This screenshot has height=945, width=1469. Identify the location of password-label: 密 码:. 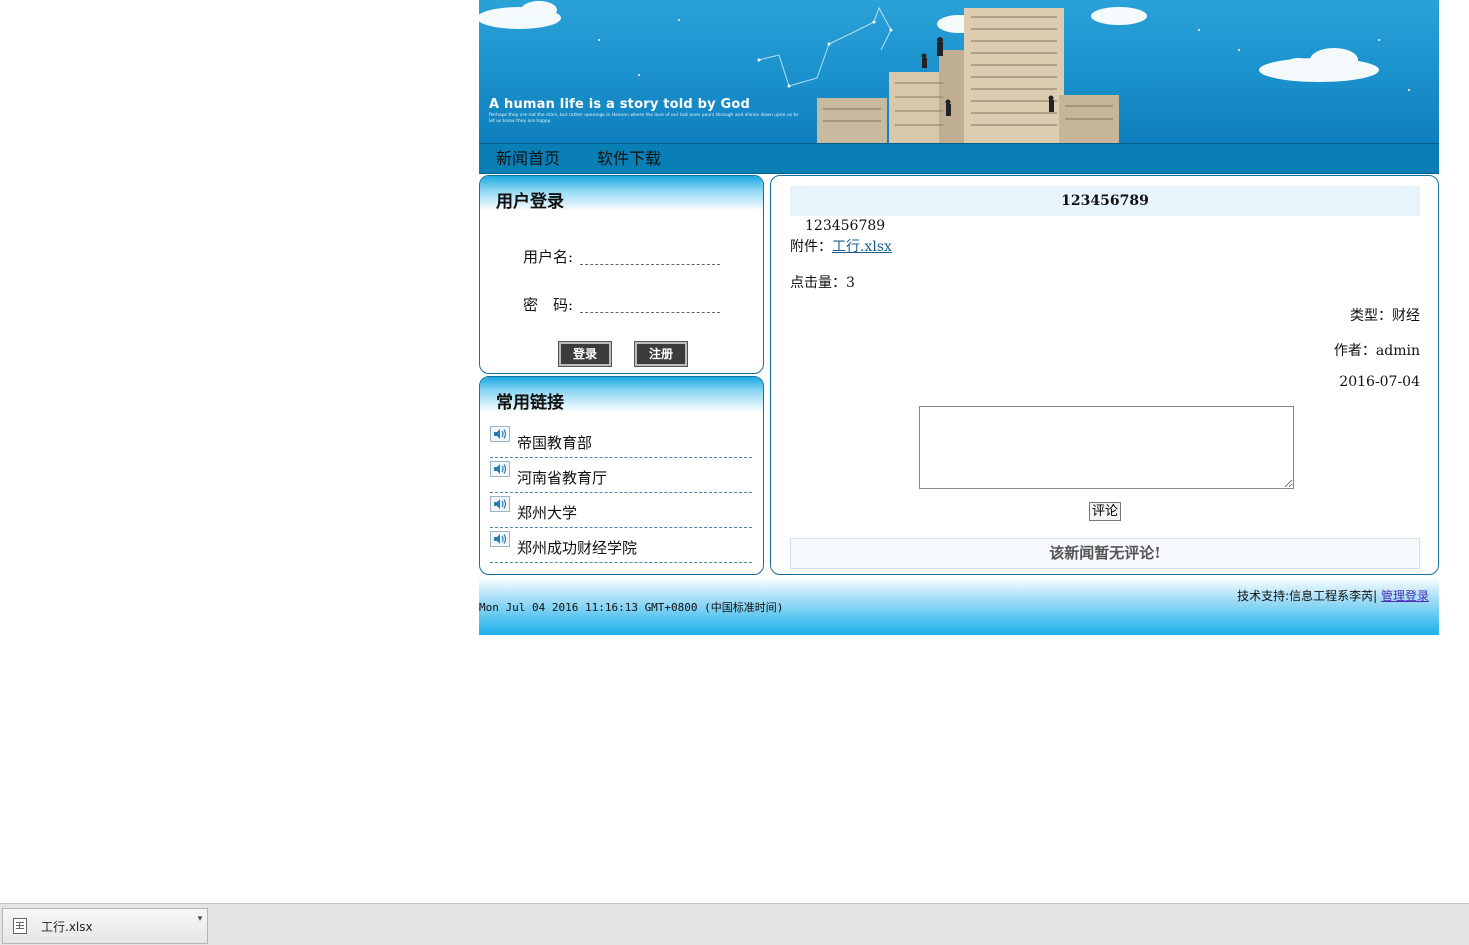
(548, 305).